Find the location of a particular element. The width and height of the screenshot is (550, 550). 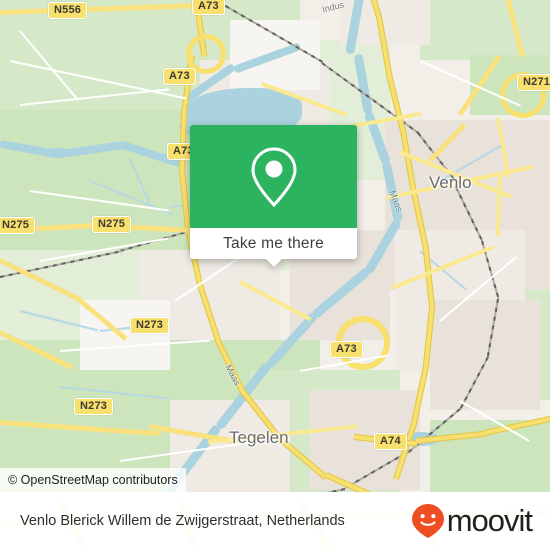

landcover-green is located at coordinates (485, 30).